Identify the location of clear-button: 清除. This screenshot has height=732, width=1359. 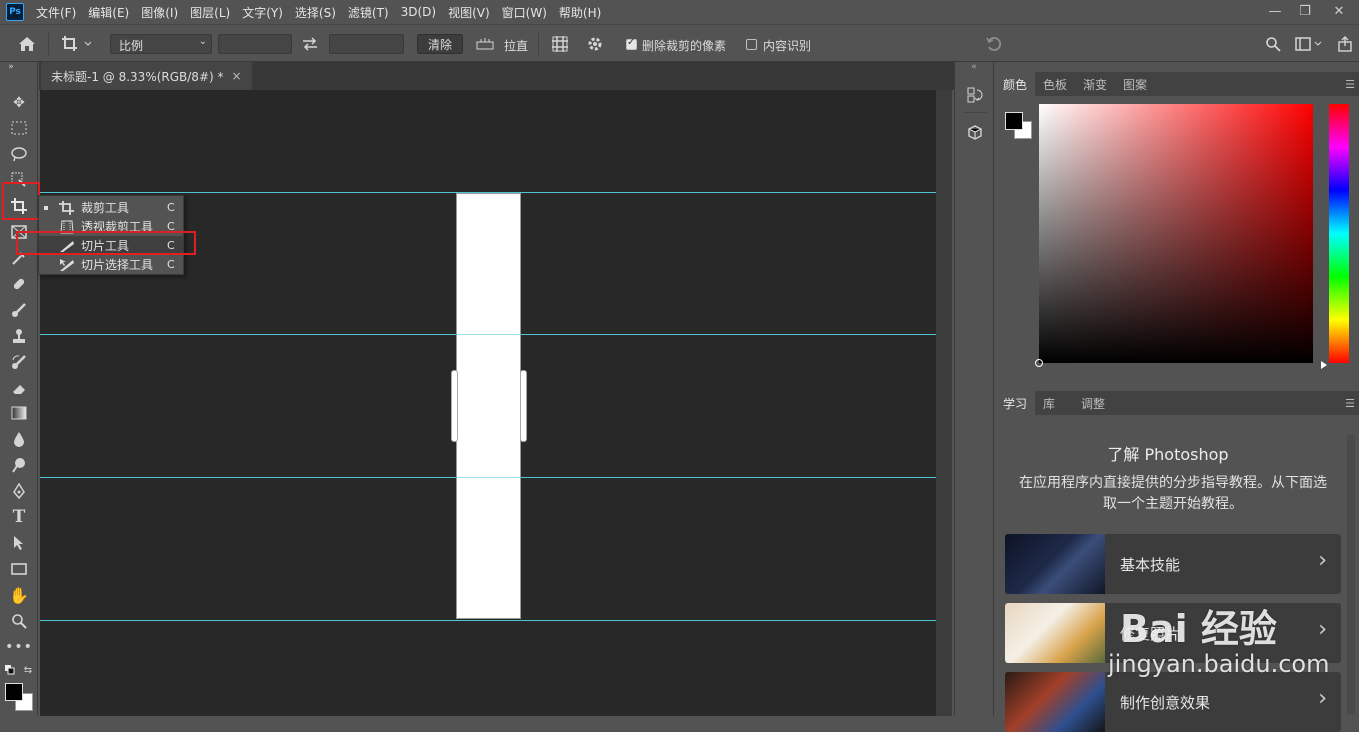
(440, 44).